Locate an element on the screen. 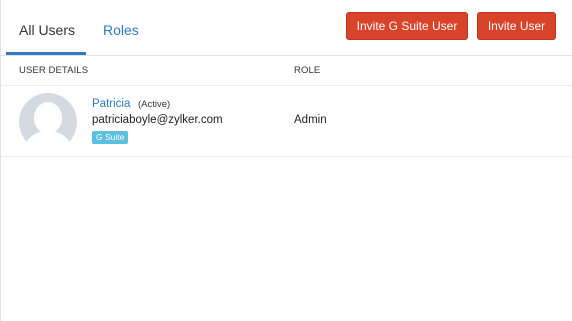 The height and width of the screenshot is (321, 572). tab-all-users: All Users is located at coordinates (47, 30).